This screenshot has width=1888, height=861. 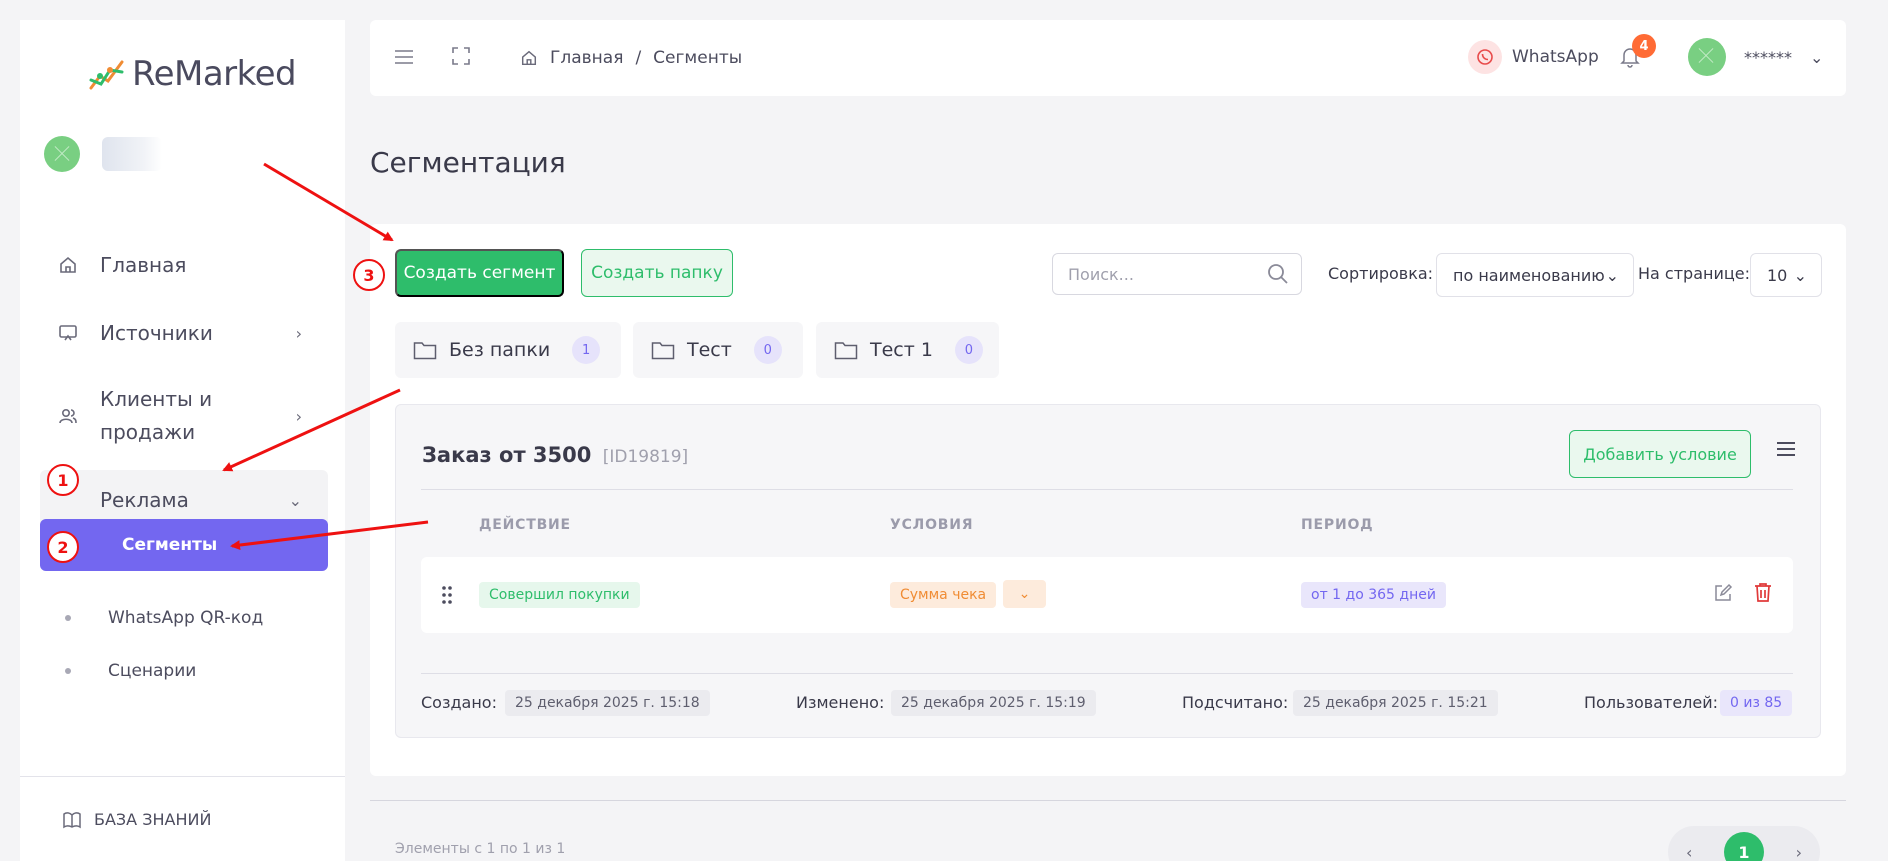 What do you see at coordinates (480, 849) in the screenshot?
I see `pagination-summary: Элементы с 1 по 1 из 1` at bounding box center [480, 849].